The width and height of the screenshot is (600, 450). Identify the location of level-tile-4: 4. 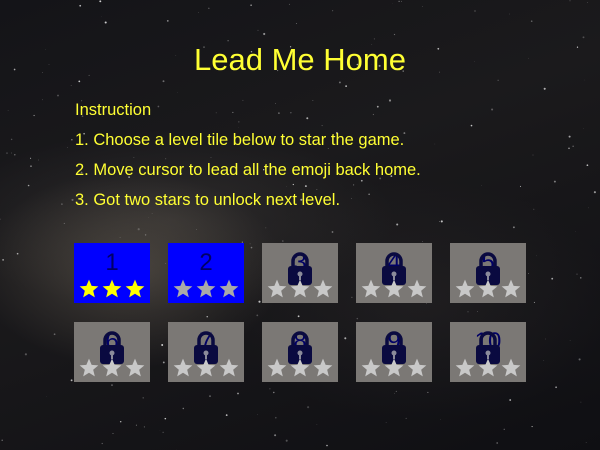
(394, 273).